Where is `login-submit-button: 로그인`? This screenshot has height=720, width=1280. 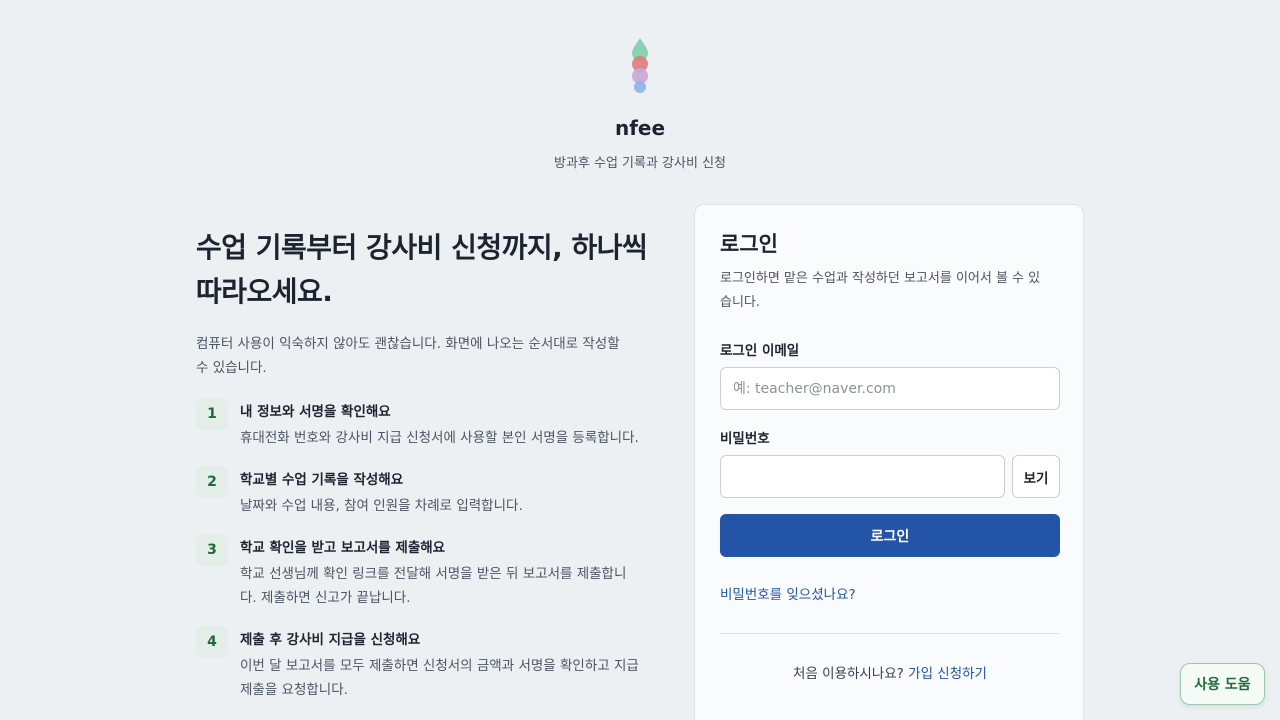 login-submit-button: 로그인 is located at coordinates (890, 535).